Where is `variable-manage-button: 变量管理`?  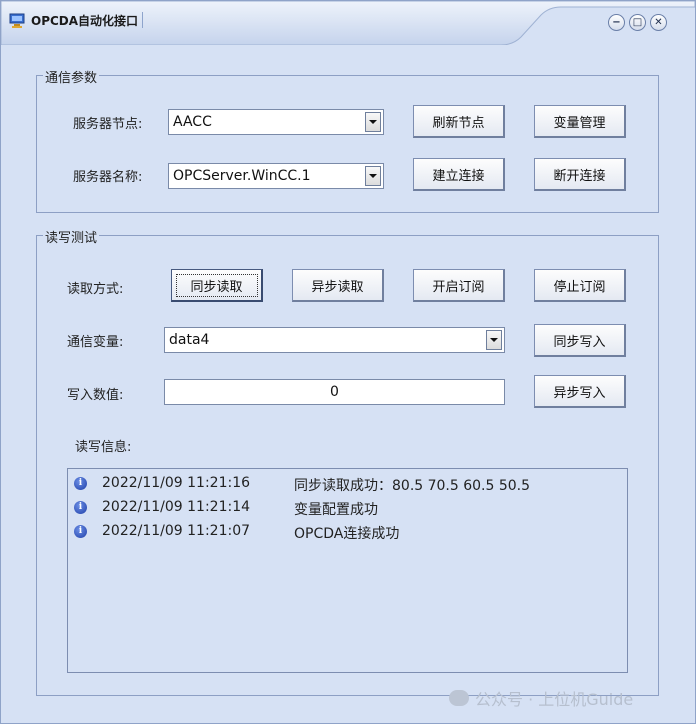 variable-manage-button: 变量管理 is located at coordinates (580, 121).